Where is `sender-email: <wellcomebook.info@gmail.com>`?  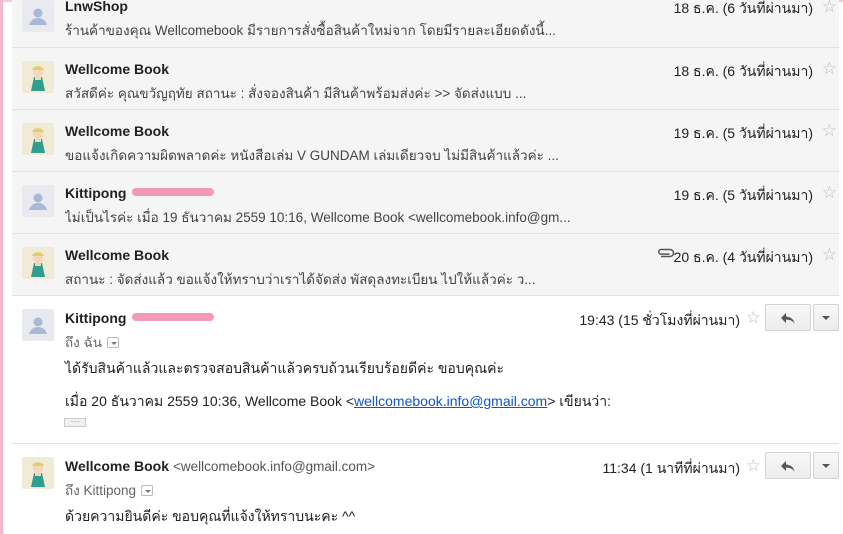 sender-email: <wellcomebook.info@gmail.com> is located at coordinates (274, 466).